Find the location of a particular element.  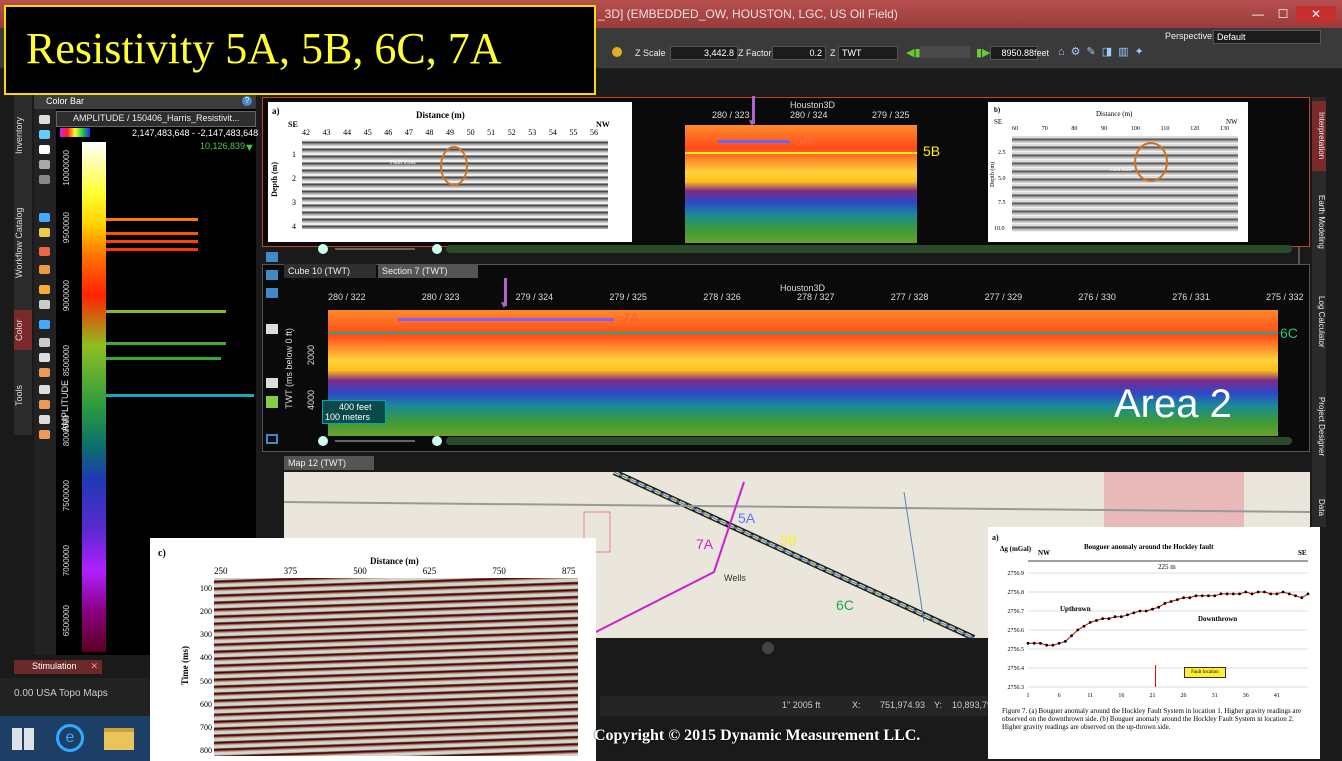

sun-icon is located at coordinates (617, 52).